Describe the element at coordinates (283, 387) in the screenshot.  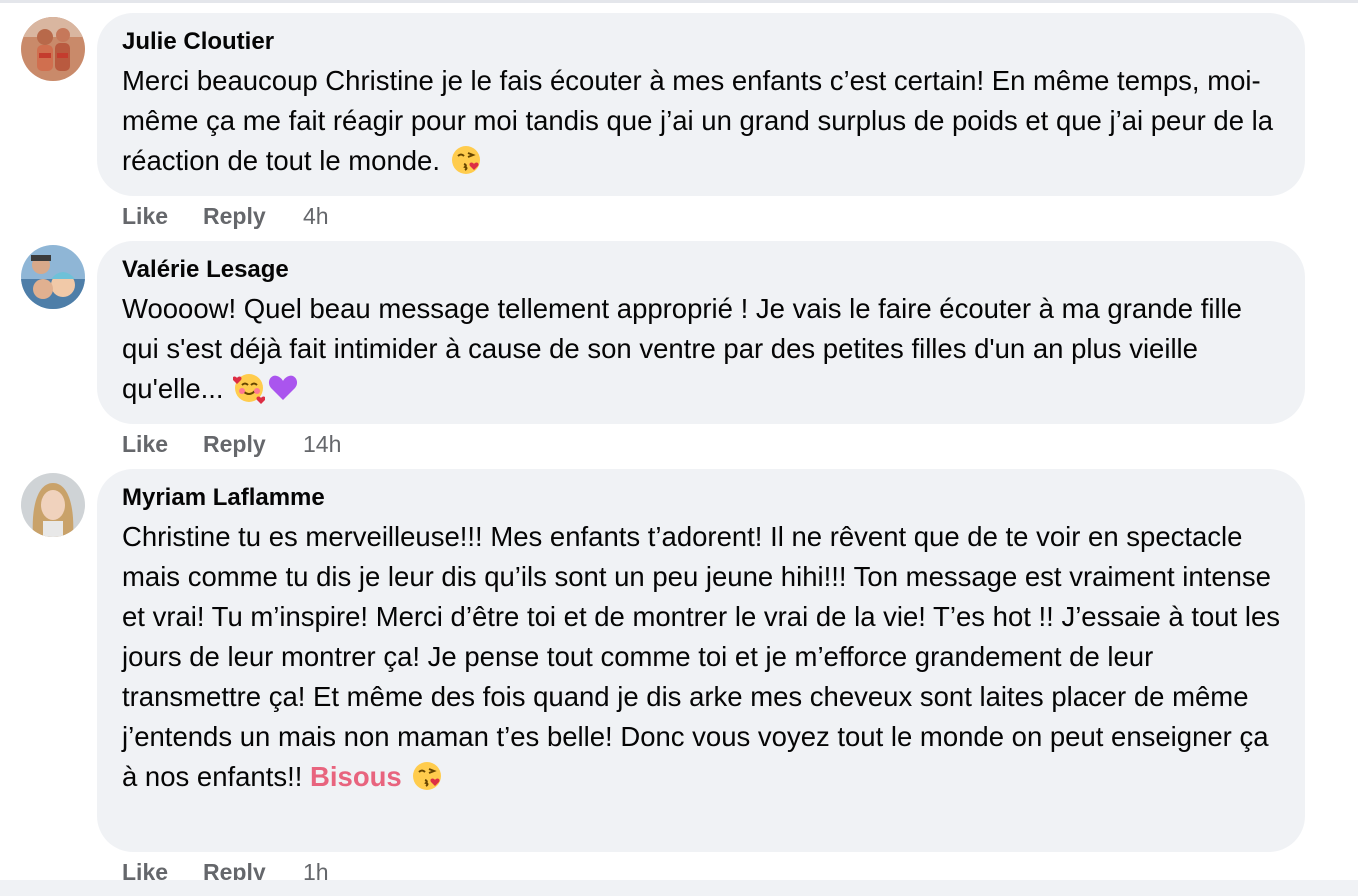
I see `purple-heart-emoji-icon` at that location.